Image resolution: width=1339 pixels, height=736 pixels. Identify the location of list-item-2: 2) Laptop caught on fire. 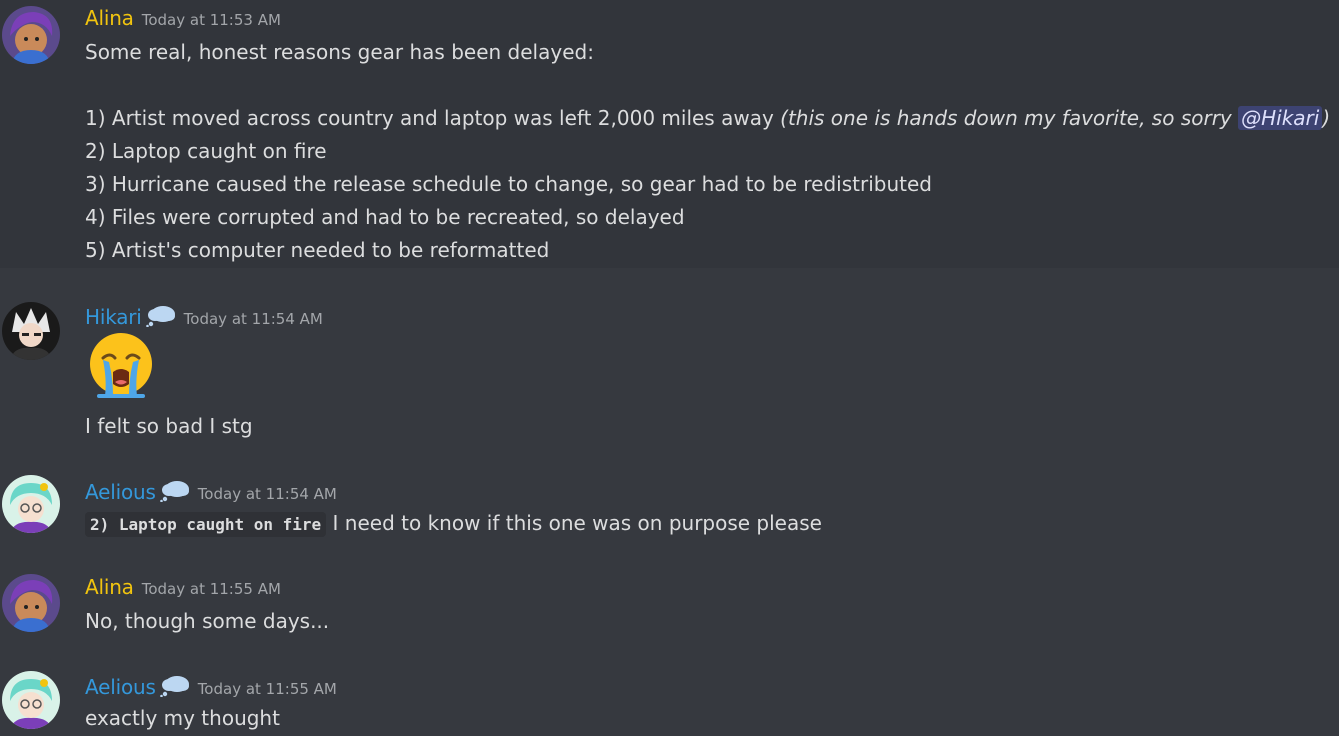
(206, 151).